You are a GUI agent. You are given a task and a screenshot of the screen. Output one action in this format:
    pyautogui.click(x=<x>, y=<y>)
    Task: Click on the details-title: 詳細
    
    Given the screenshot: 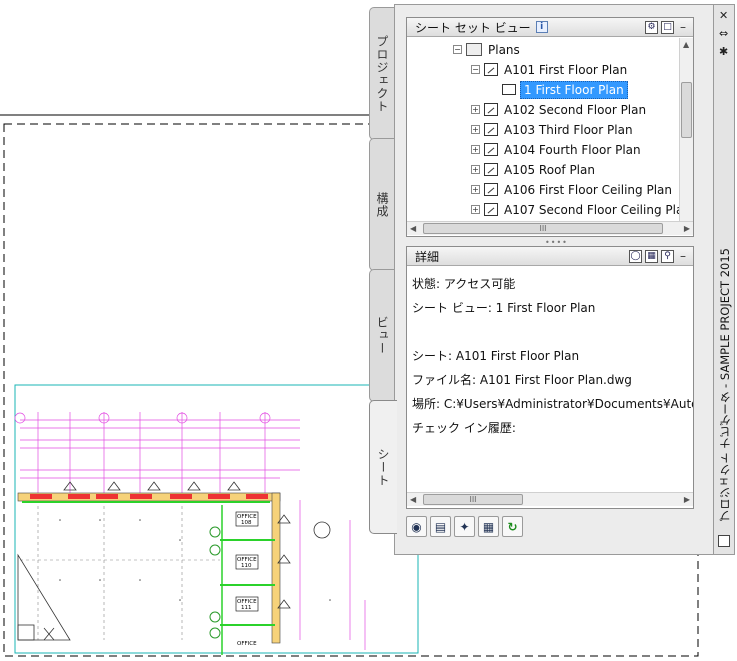 What is the action you would take?
    pyautogui.click(x=427, y=256)
    